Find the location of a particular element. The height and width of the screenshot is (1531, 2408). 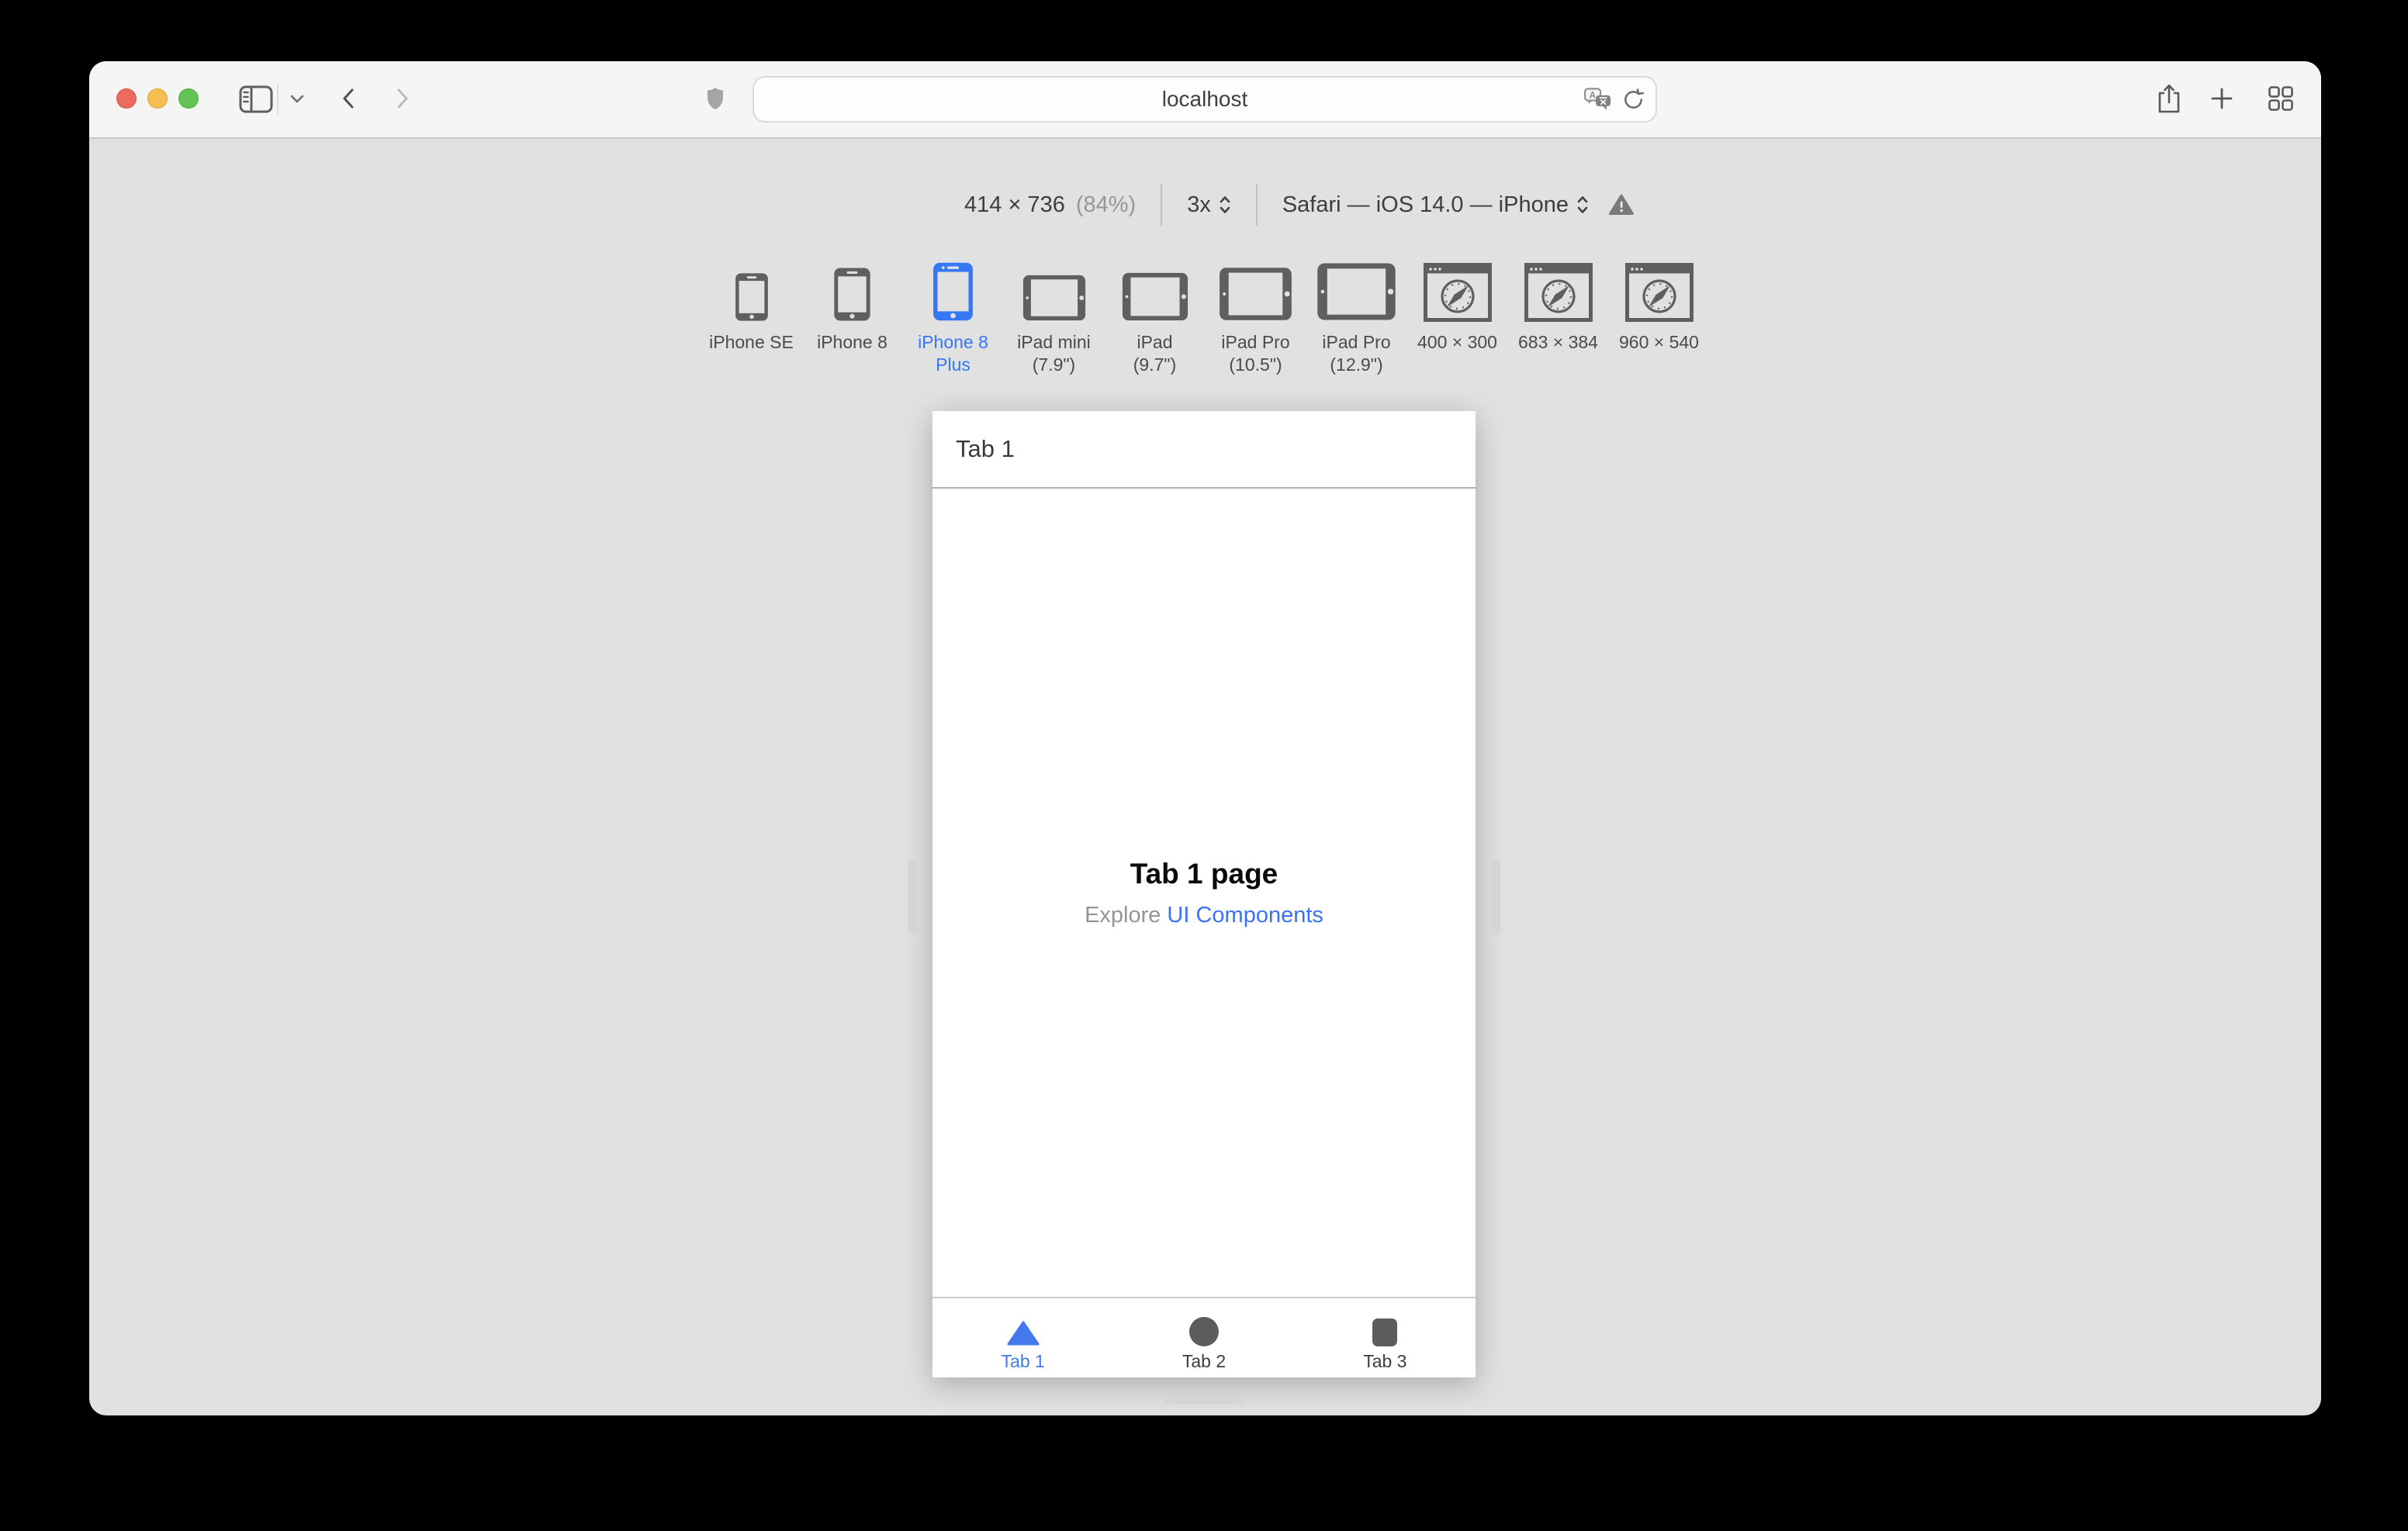

device-label: 400 × 300 is located at coordinates (1457, 342).